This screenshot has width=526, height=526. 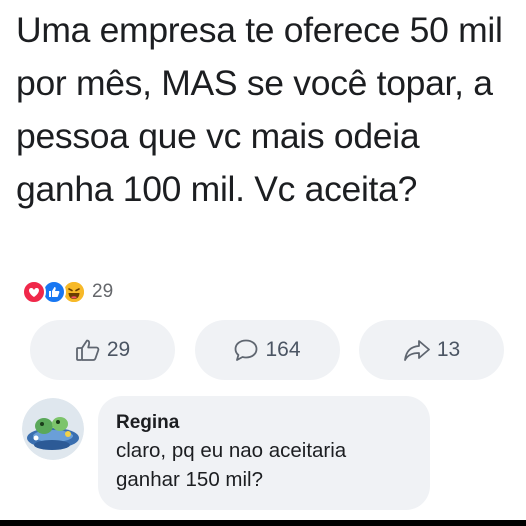 What do you see at coordinates (431, 350) in the screenshot?
I see `share-button: 13` at bounding box center [431, 350].